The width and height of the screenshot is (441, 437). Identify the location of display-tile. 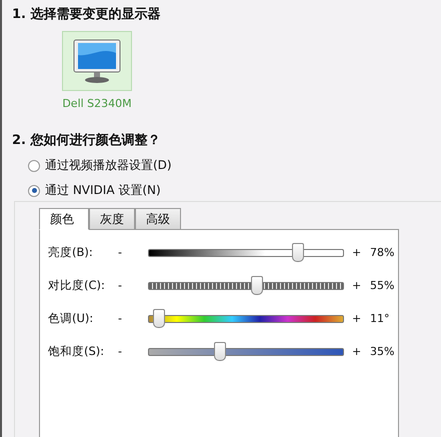
(97, 61).